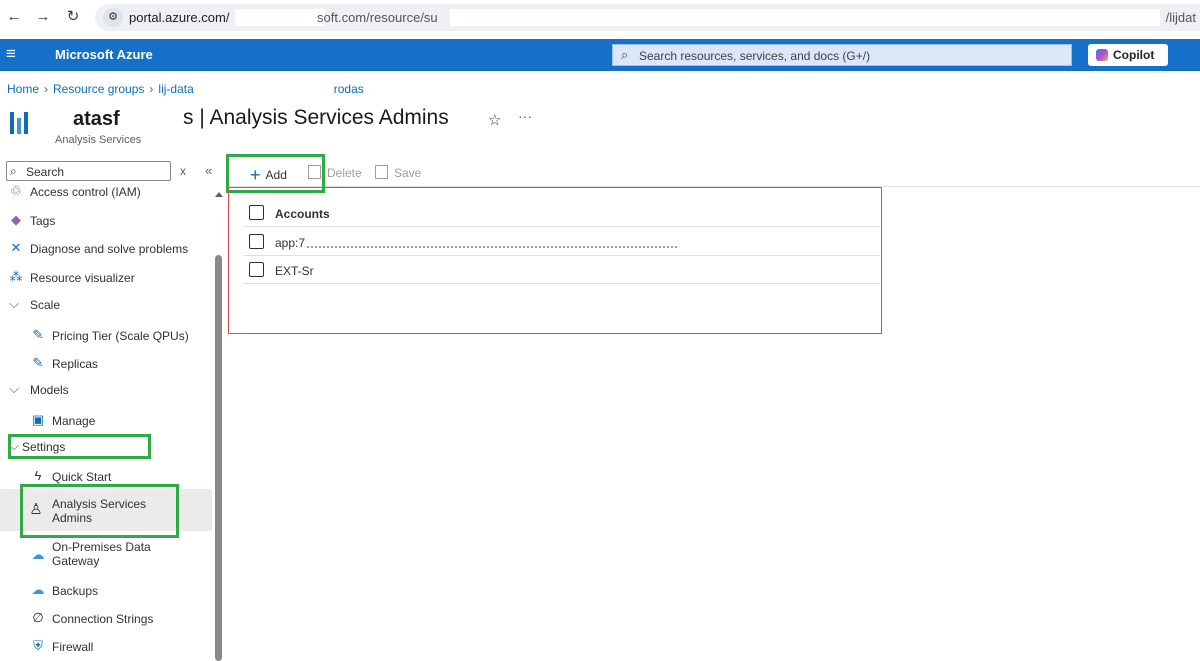  I want to click on sidebar-item-resource-visualizer: ⁂ Resource visualizer, so click(106, 277).